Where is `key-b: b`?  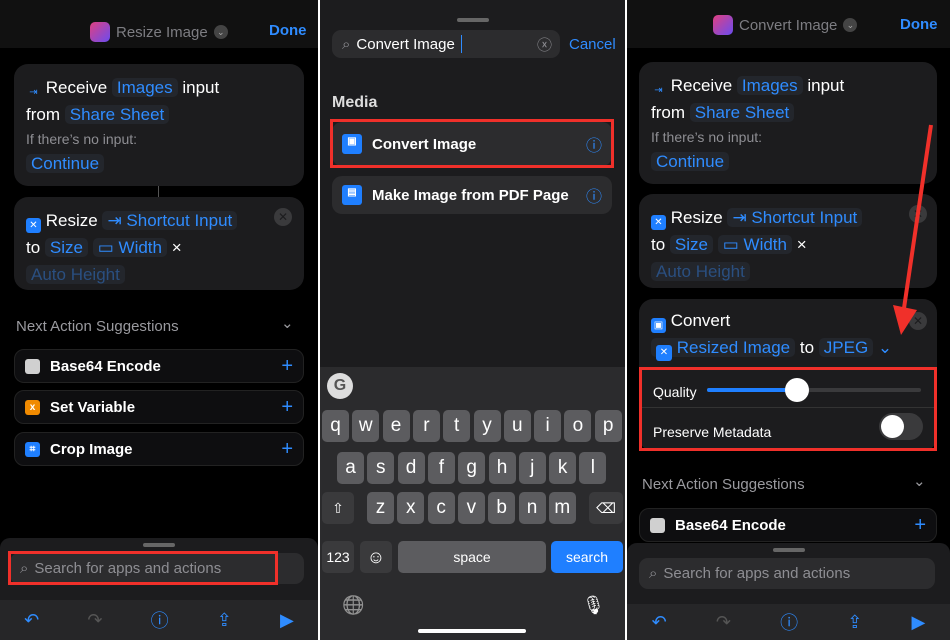 key-b: b is located at coordinates (502, 508).